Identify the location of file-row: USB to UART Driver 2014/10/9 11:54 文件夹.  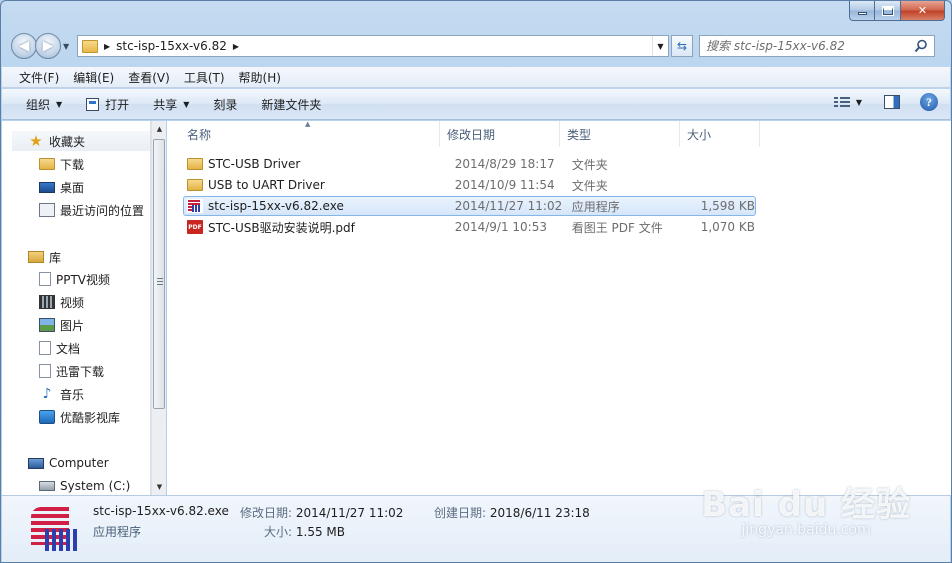
(469, 185).